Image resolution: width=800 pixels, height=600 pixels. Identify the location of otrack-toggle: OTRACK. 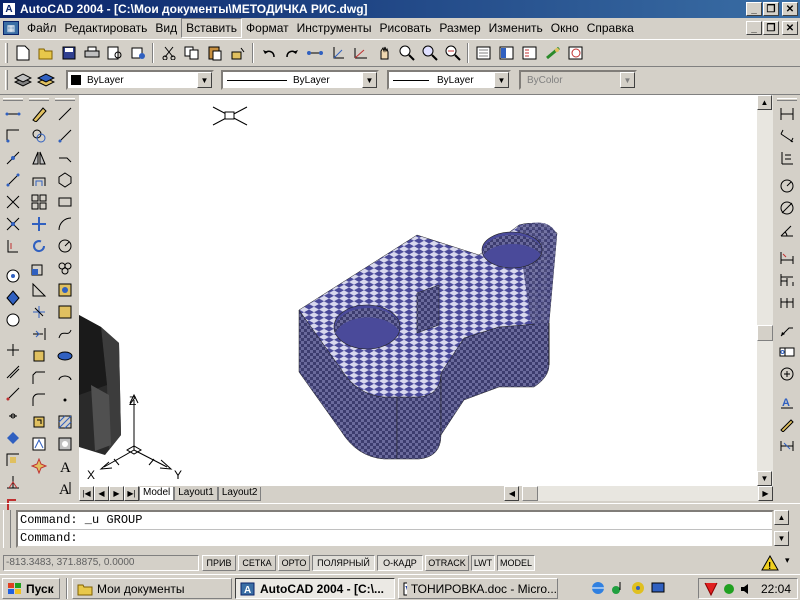
(447, 563).